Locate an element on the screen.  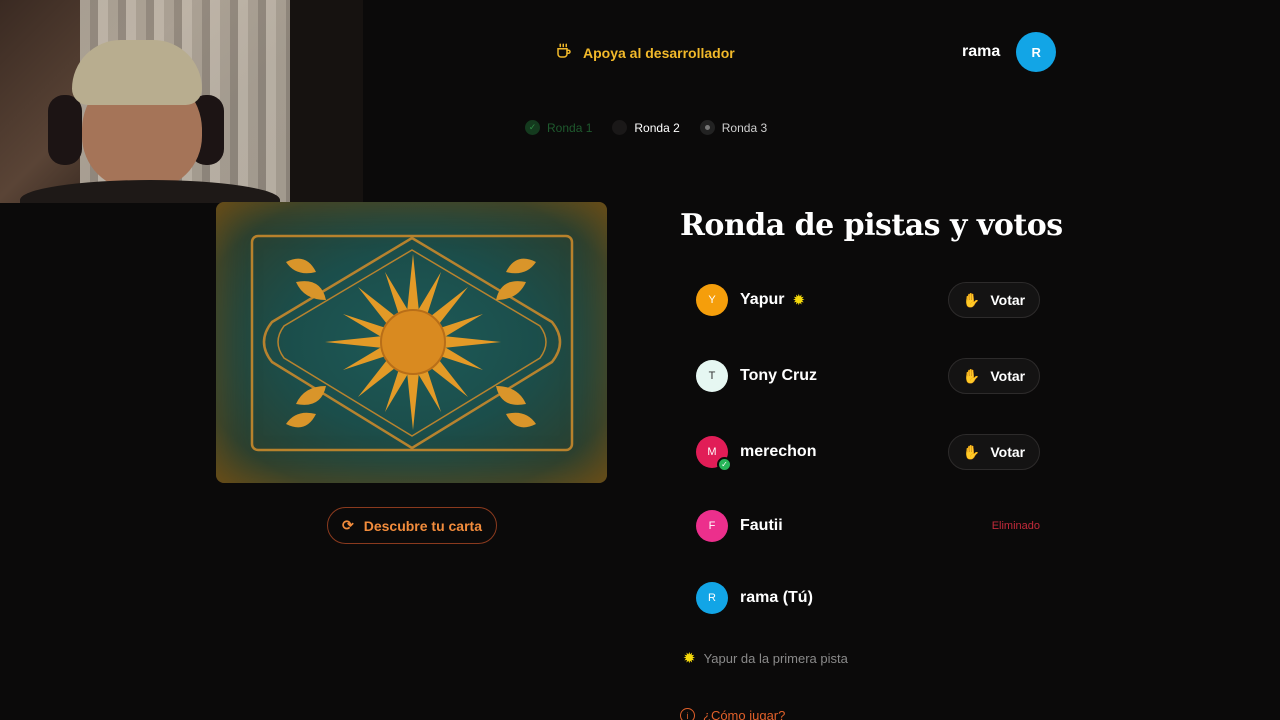
refresh-icon: ⟳ is located at coordinates (347, 525).